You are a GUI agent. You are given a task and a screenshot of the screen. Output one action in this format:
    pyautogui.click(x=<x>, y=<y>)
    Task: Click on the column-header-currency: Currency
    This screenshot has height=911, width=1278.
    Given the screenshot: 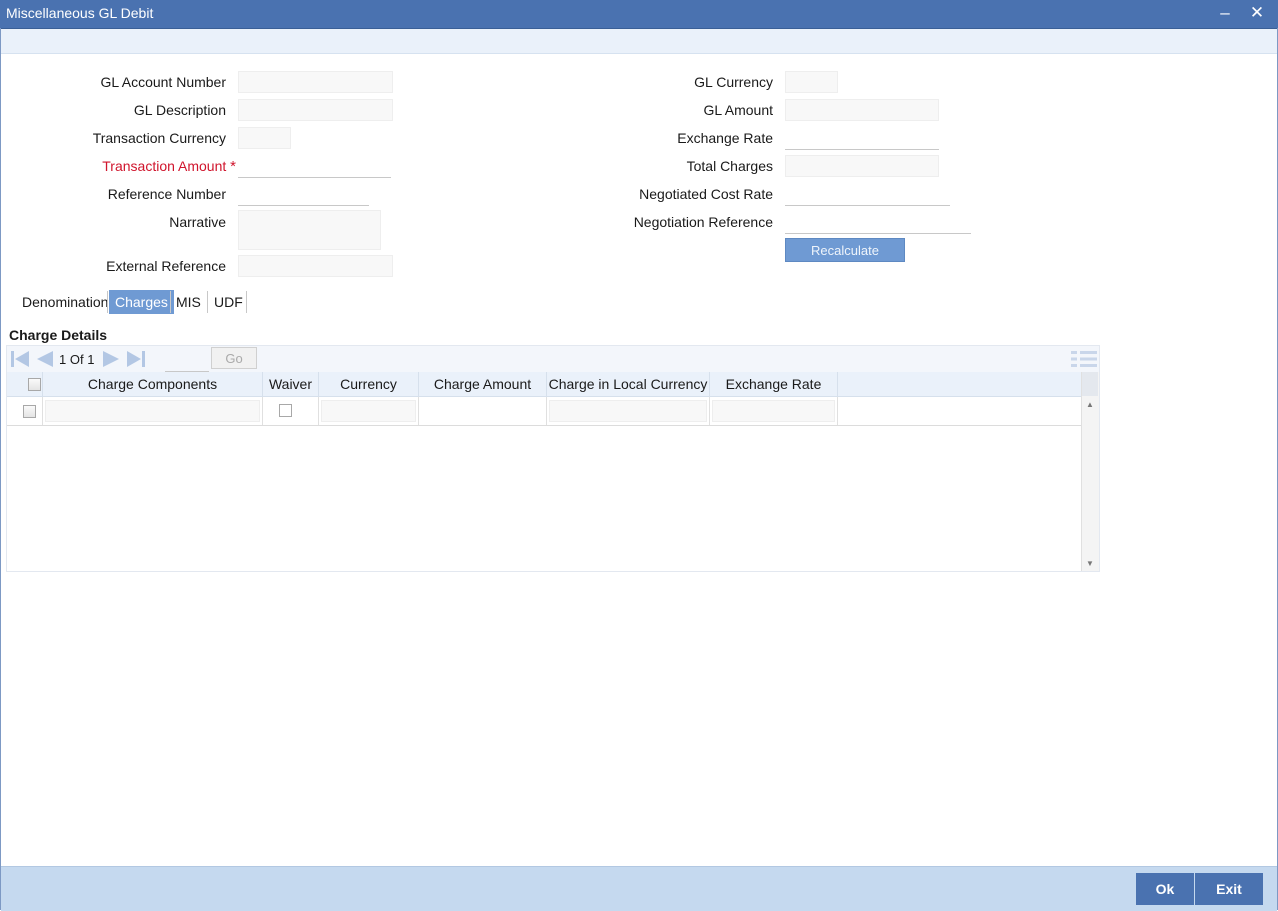 What is the action you would take?
    pyautogui.click(x=369, y=384)
    